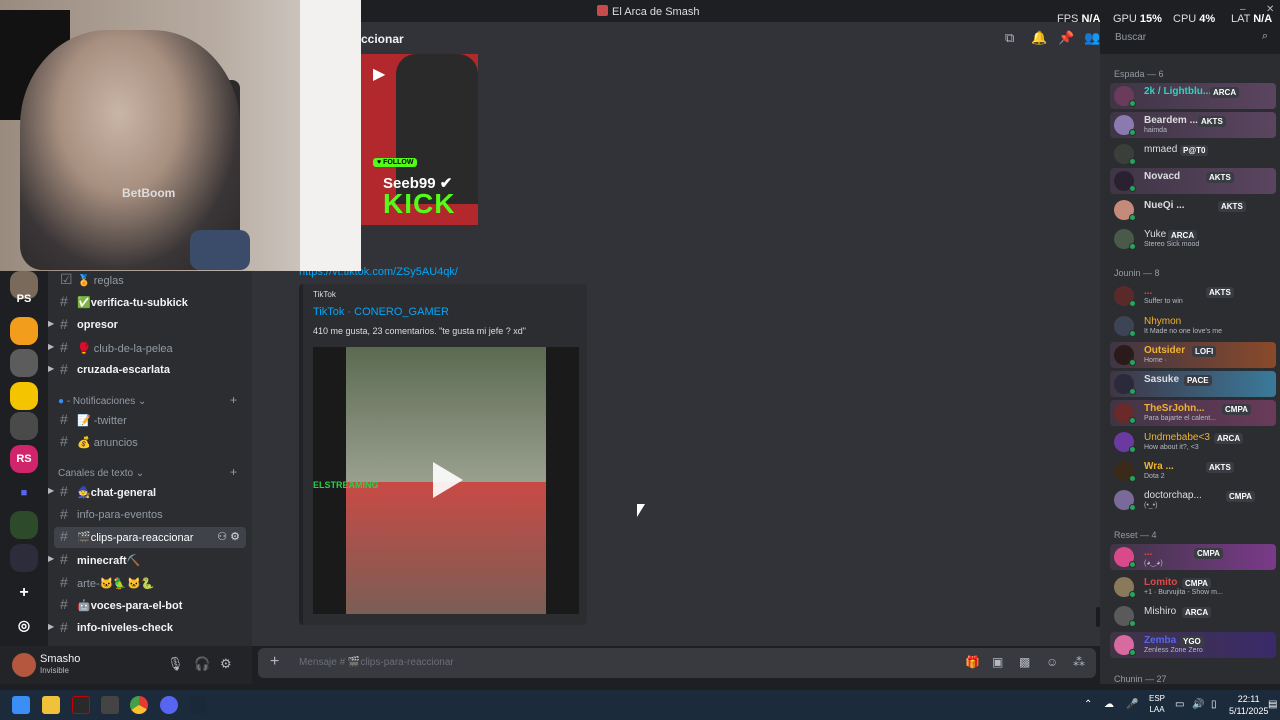 The height and width of the screenshot is (720, 1280). Describe the element at coordinates (150, 370) in the screenshot. I see `channel-cruzada: ▶ # cruzada-escarlata` at that location.